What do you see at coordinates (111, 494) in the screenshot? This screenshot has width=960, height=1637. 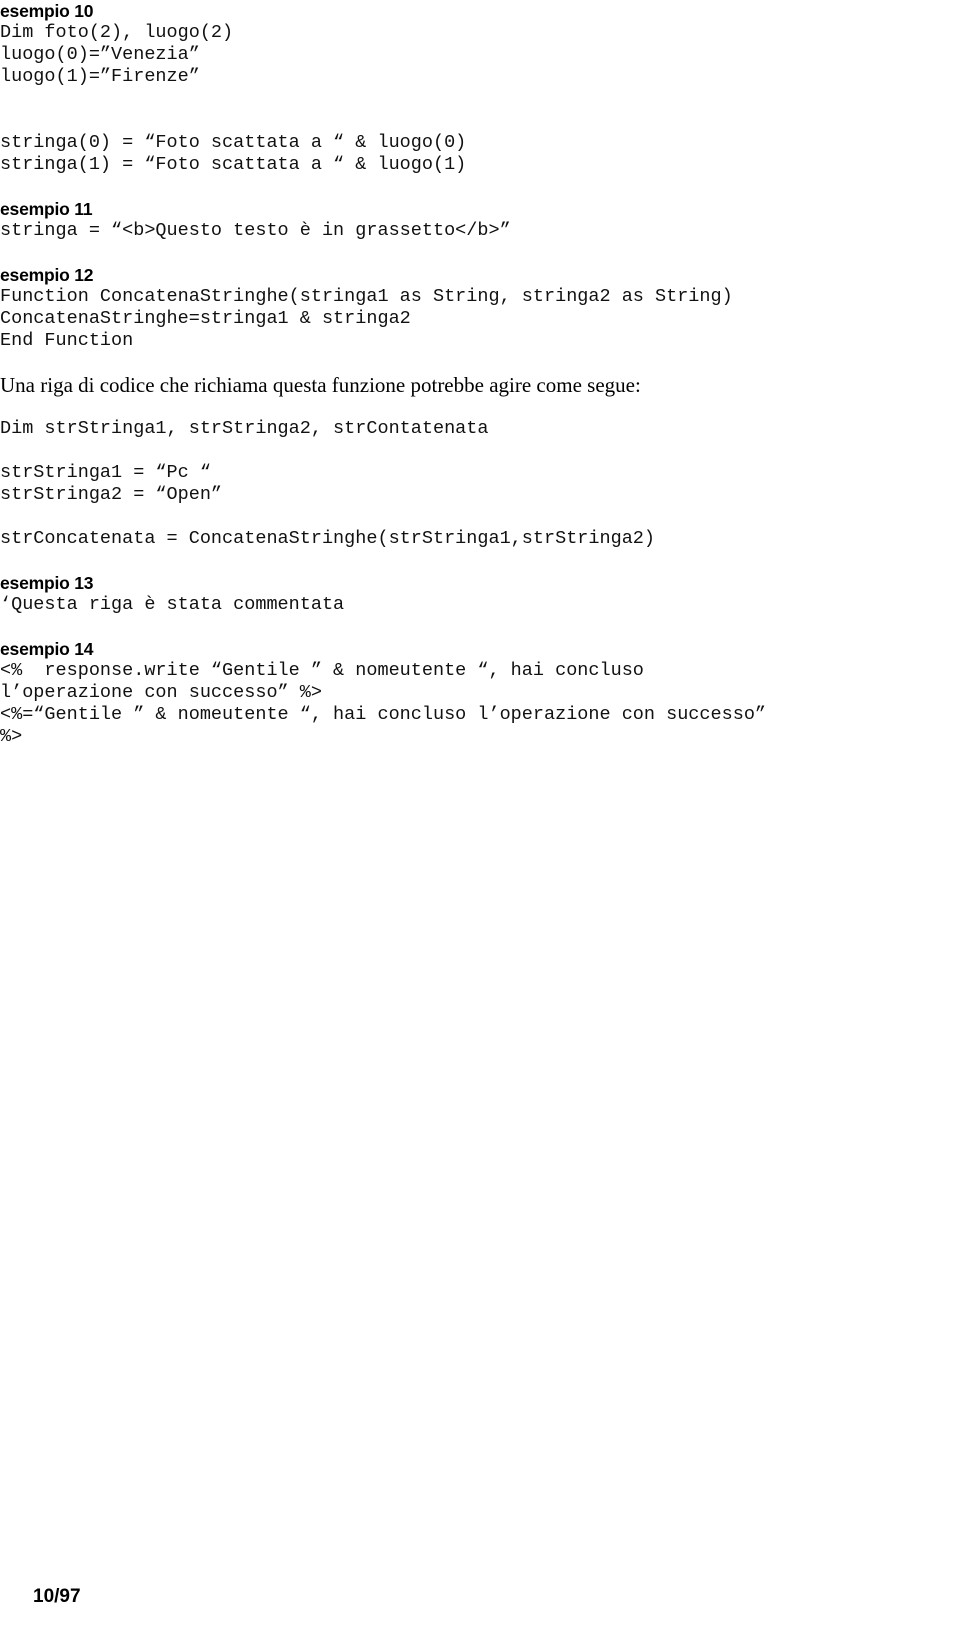 I see `code-line: strStringa2 = “Open”` at bounding box center [111, 494].